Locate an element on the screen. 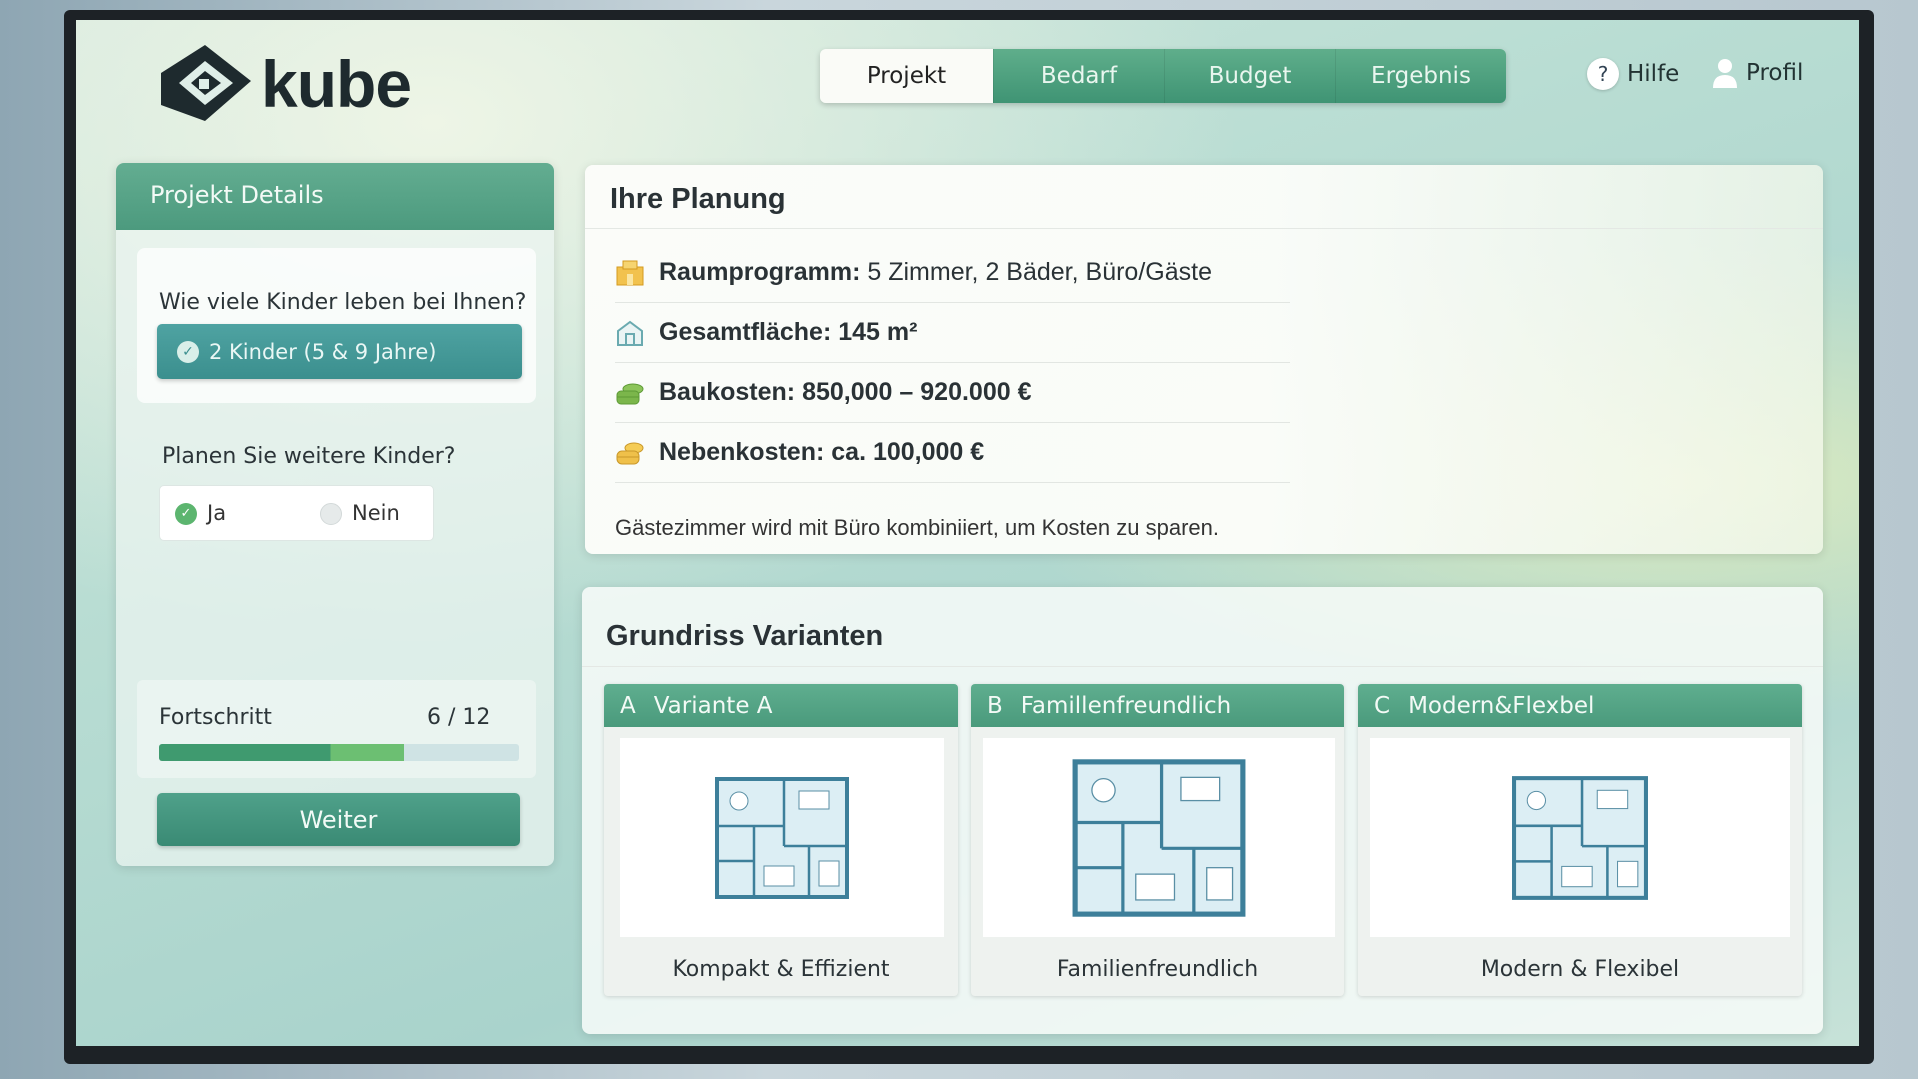  planning-title: Ihre Planung is located at coordinates (698, 199).